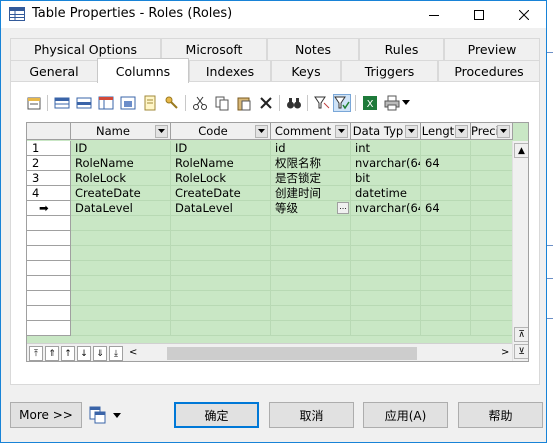 The height and width of the screenshot is (443, 553). I want to click on row-header: ➡, so click(49, 208).